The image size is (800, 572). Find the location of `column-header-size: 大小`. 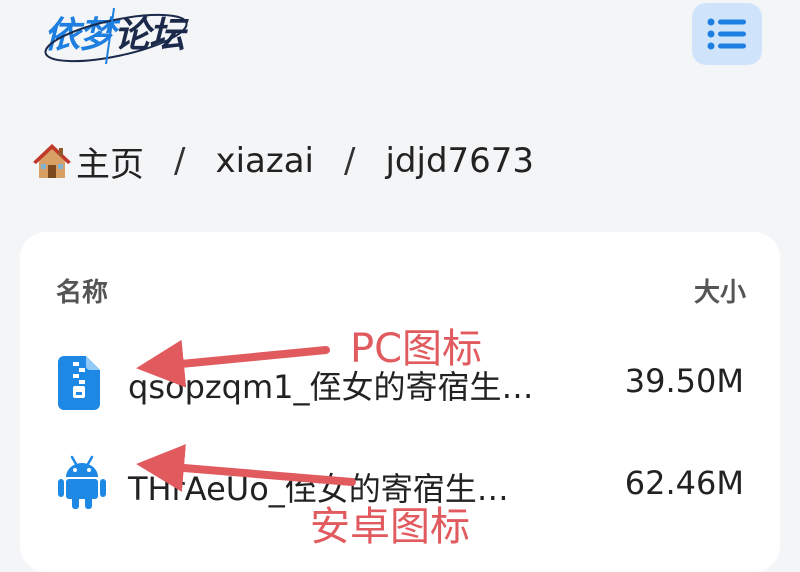

column-header-size: 大小 is located at coordinates (720, 290).